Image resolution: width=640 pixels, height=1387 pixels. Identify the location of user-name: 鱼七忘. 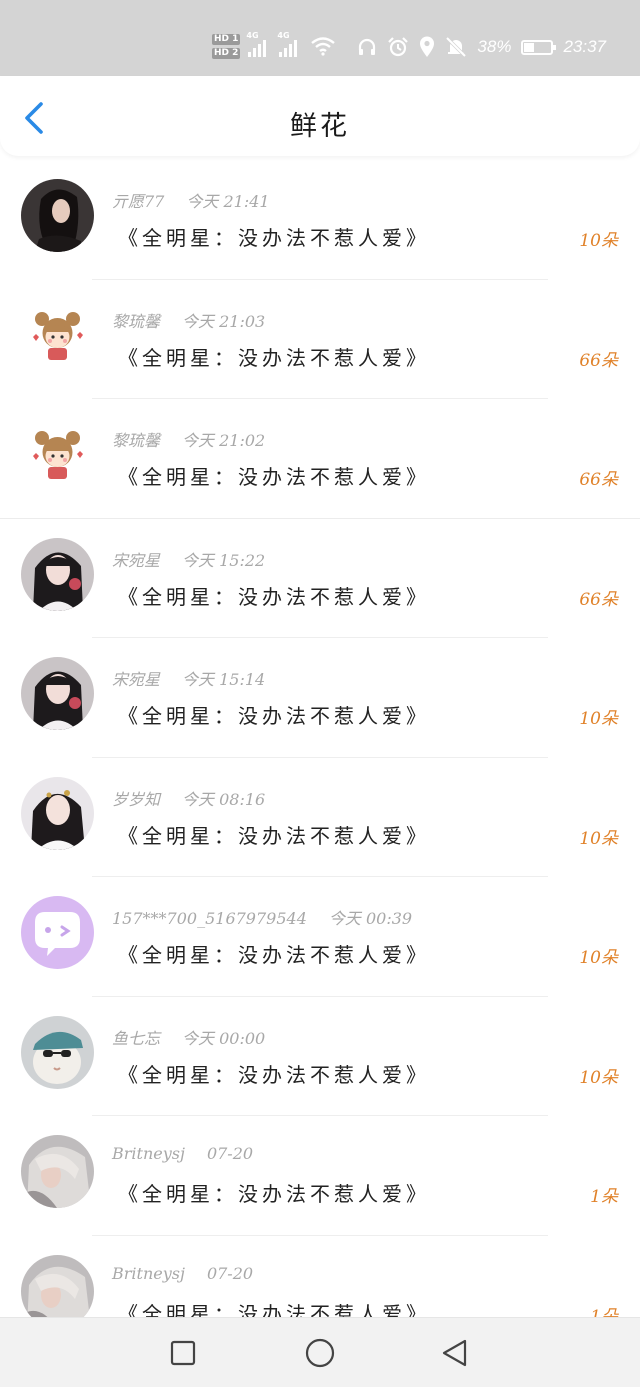
(136, 1038).